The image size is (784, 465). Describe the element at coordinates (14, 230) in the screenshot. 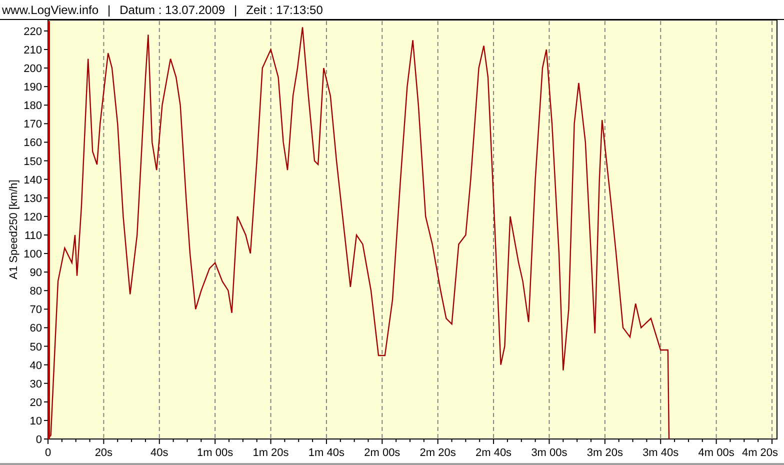

I see `y-axis-label: A1 Speed250 [km/h]` at that location.